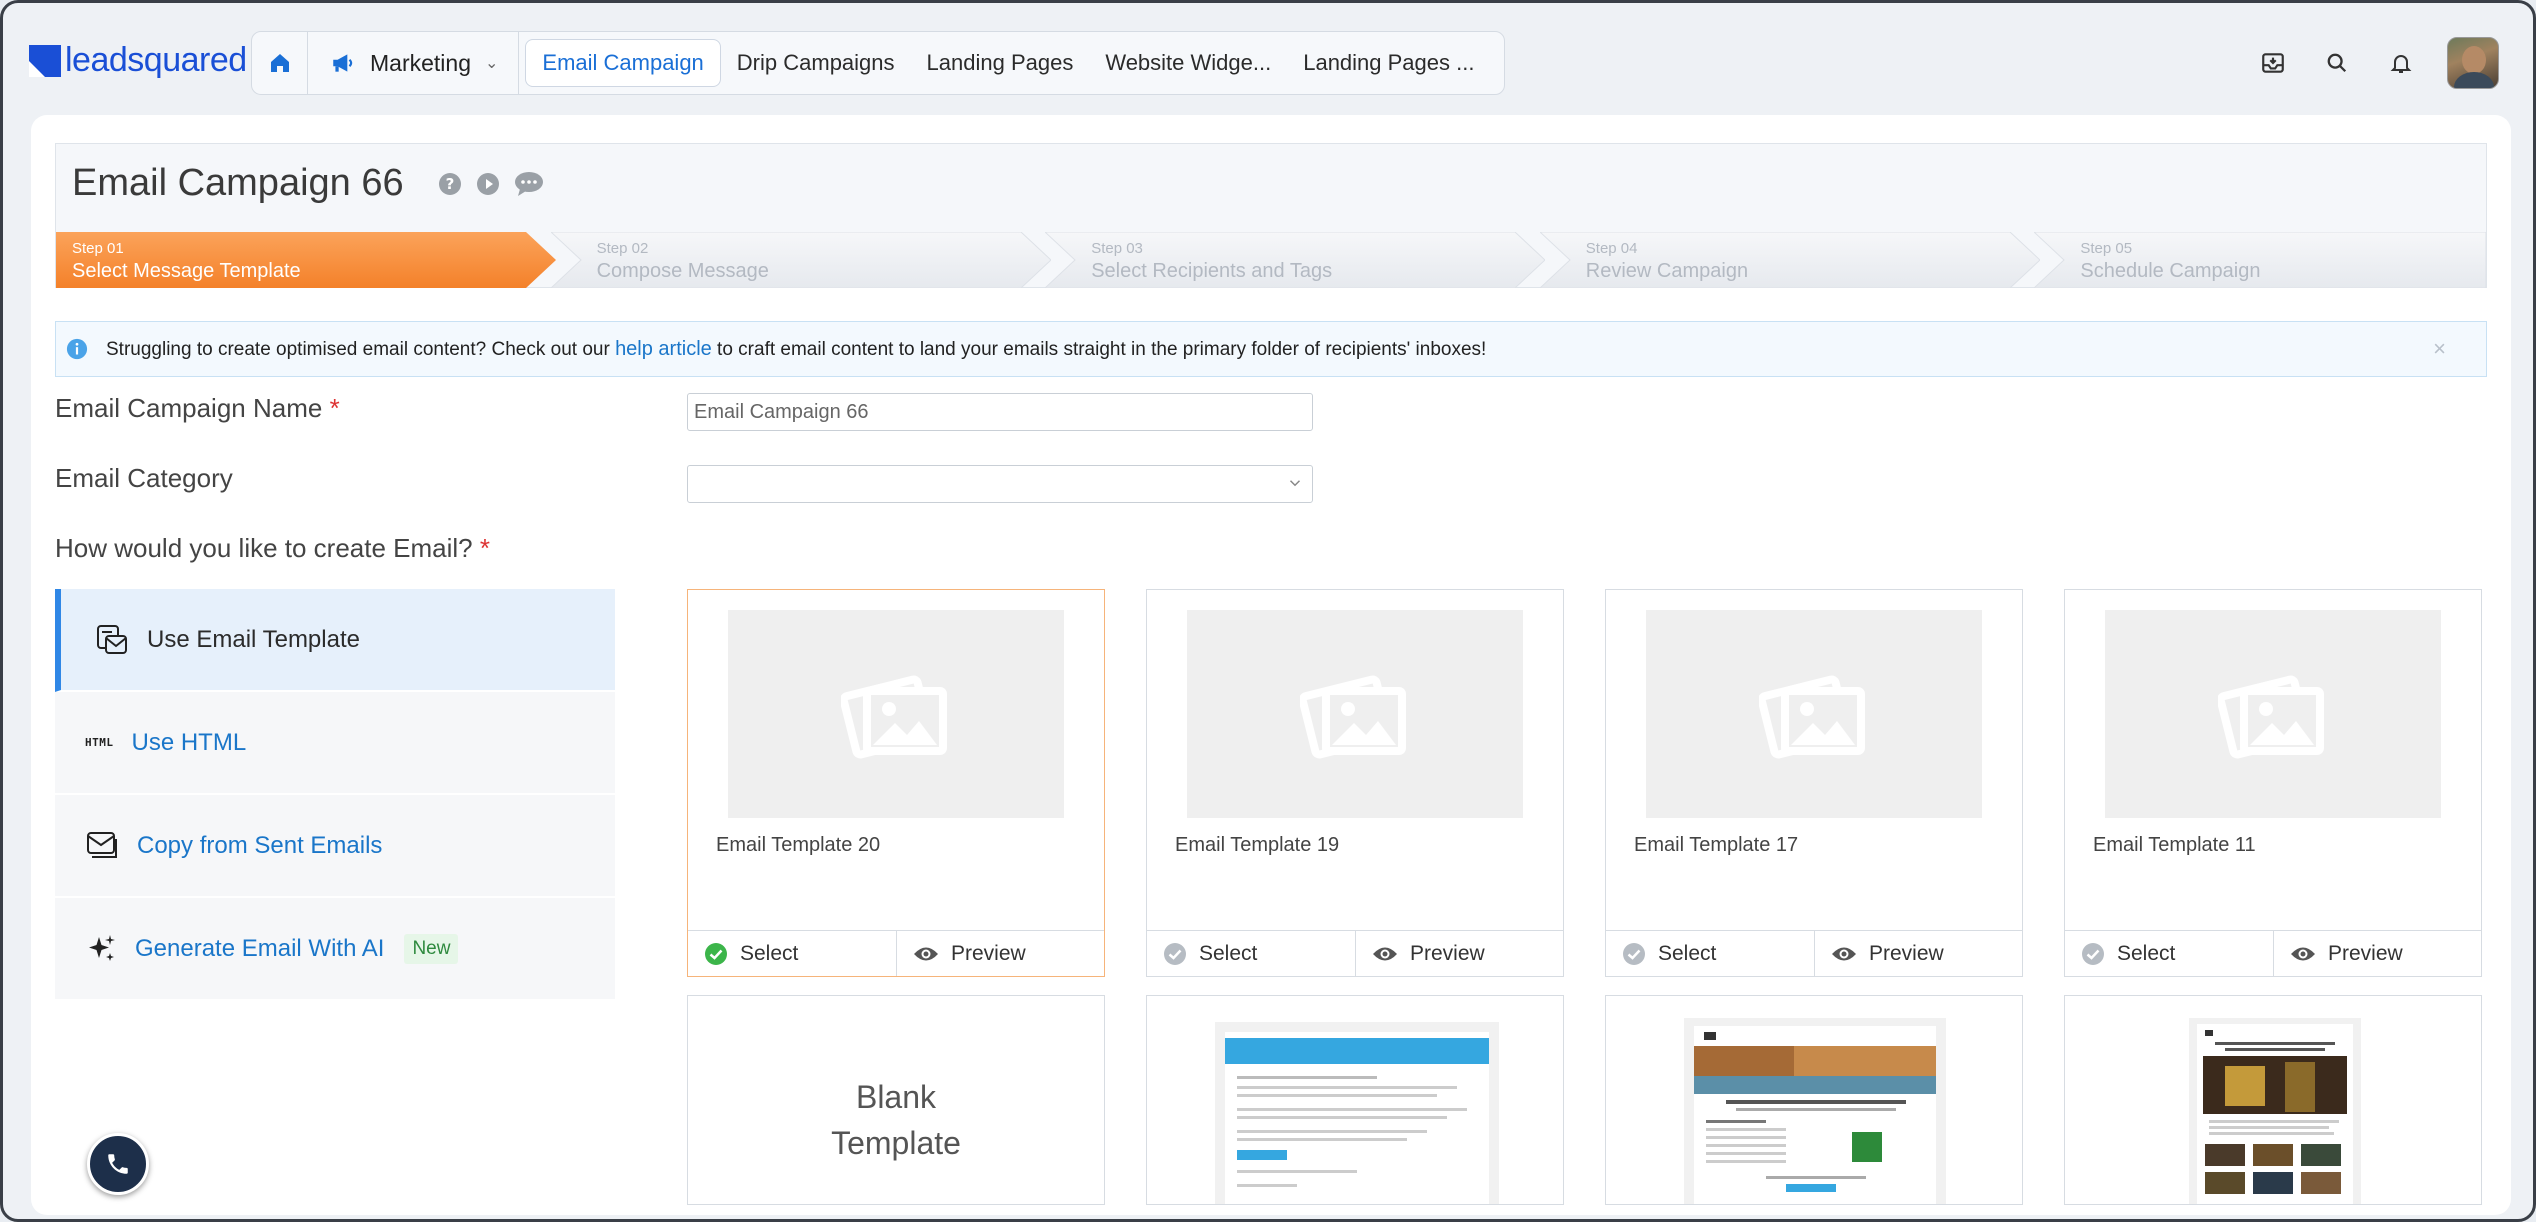 This screenshot has height=1222, width=2536. What do you see at coordinates (1789, 260) in the screenshot?
I see `step-4: Step 04 Review Campaign` at bounding box center [1789, 260].